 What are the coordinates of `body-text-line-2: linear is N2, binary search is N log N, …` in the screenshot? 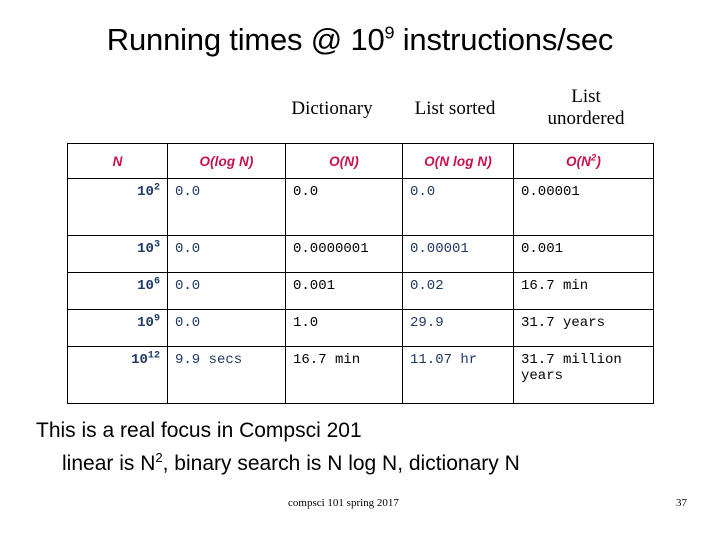 It's located at (291, 463).